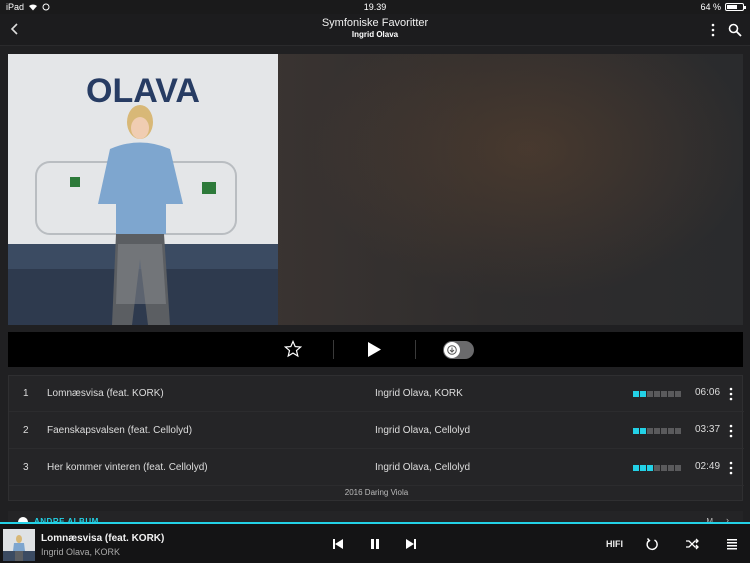 The image size is (750, 563). What do you see at coordinates (338, 544) in the screenshot?
I see `previous-track-icon` at bounding box center [338, 544].